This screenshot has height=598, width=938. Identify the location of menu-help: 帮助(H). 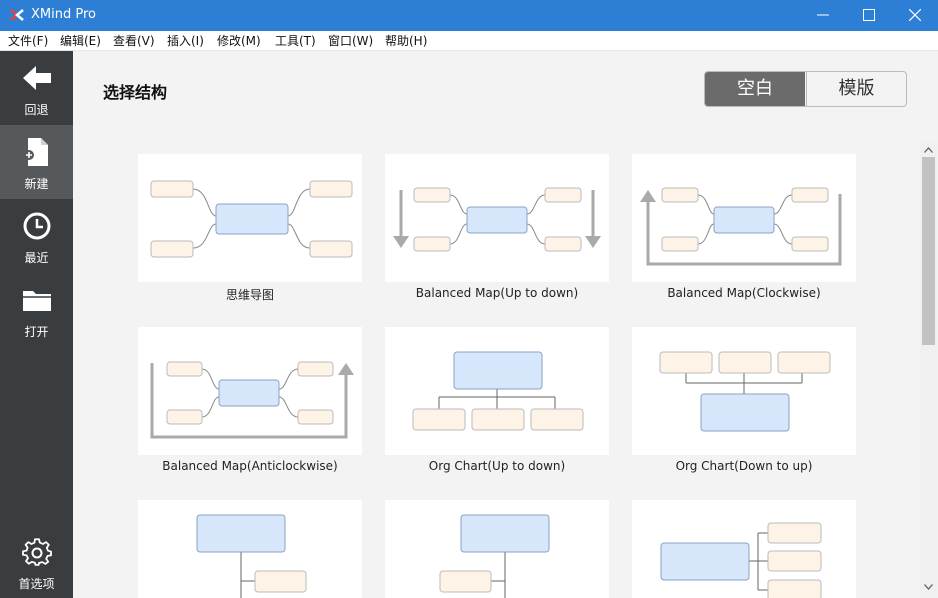
(406, 41).